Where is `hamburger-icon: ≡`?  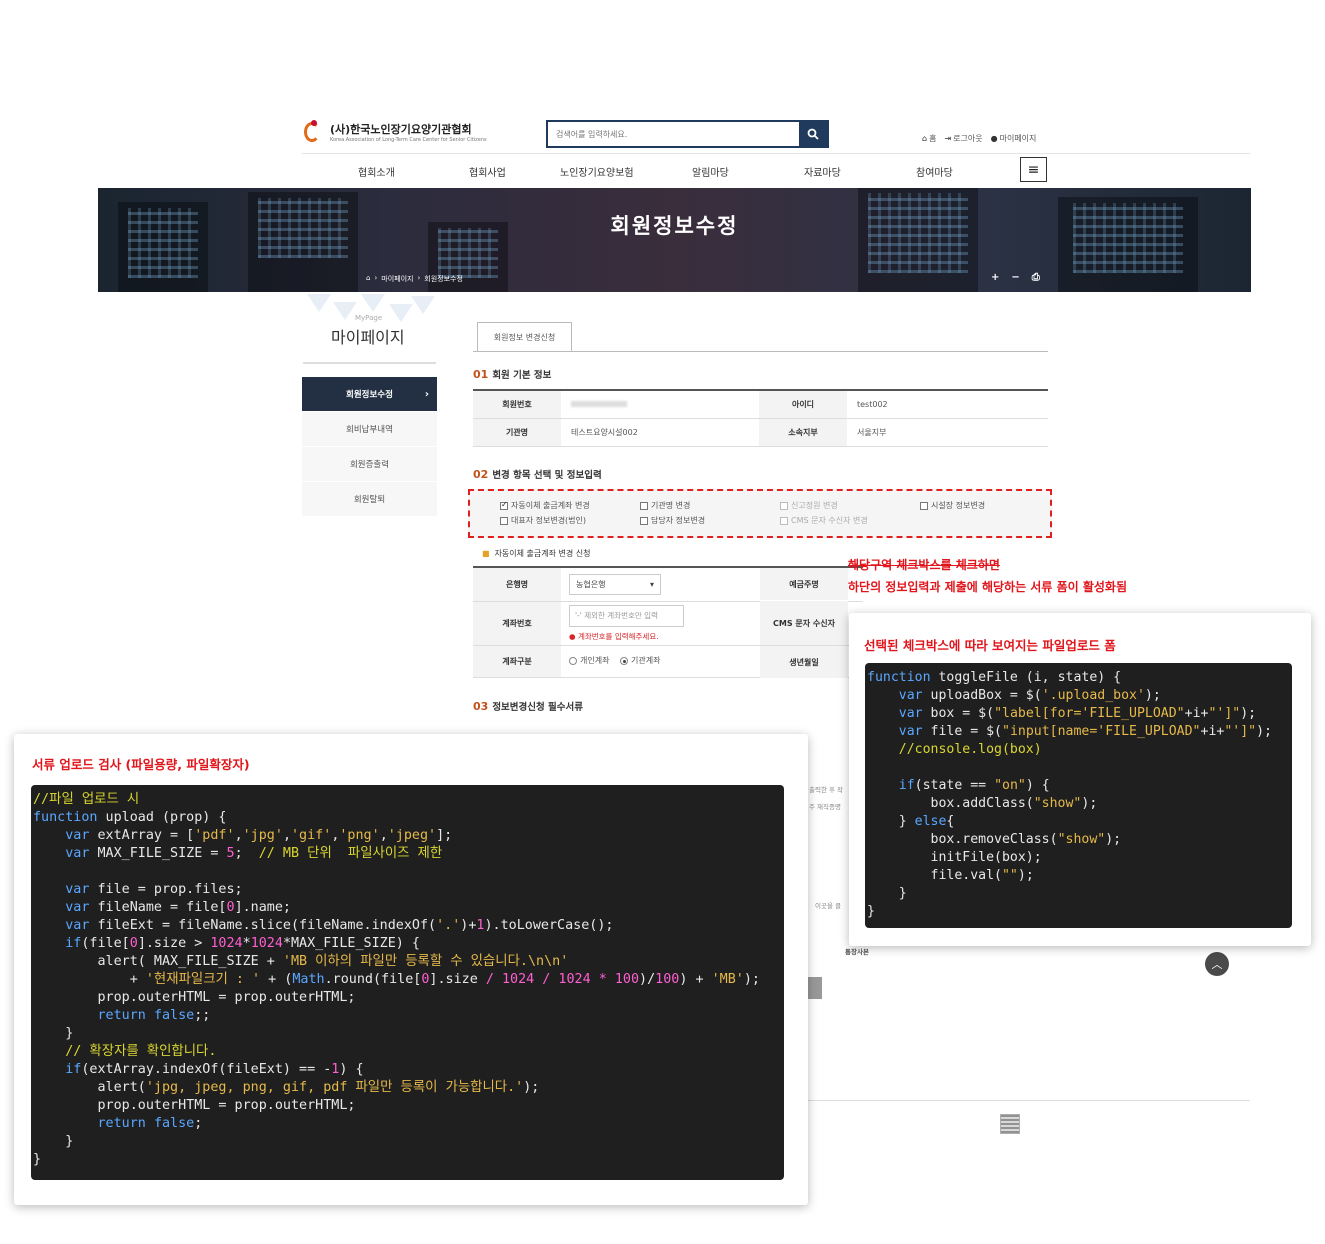
hamburger-icon: ≡ is located at coordinates (1033, 169).